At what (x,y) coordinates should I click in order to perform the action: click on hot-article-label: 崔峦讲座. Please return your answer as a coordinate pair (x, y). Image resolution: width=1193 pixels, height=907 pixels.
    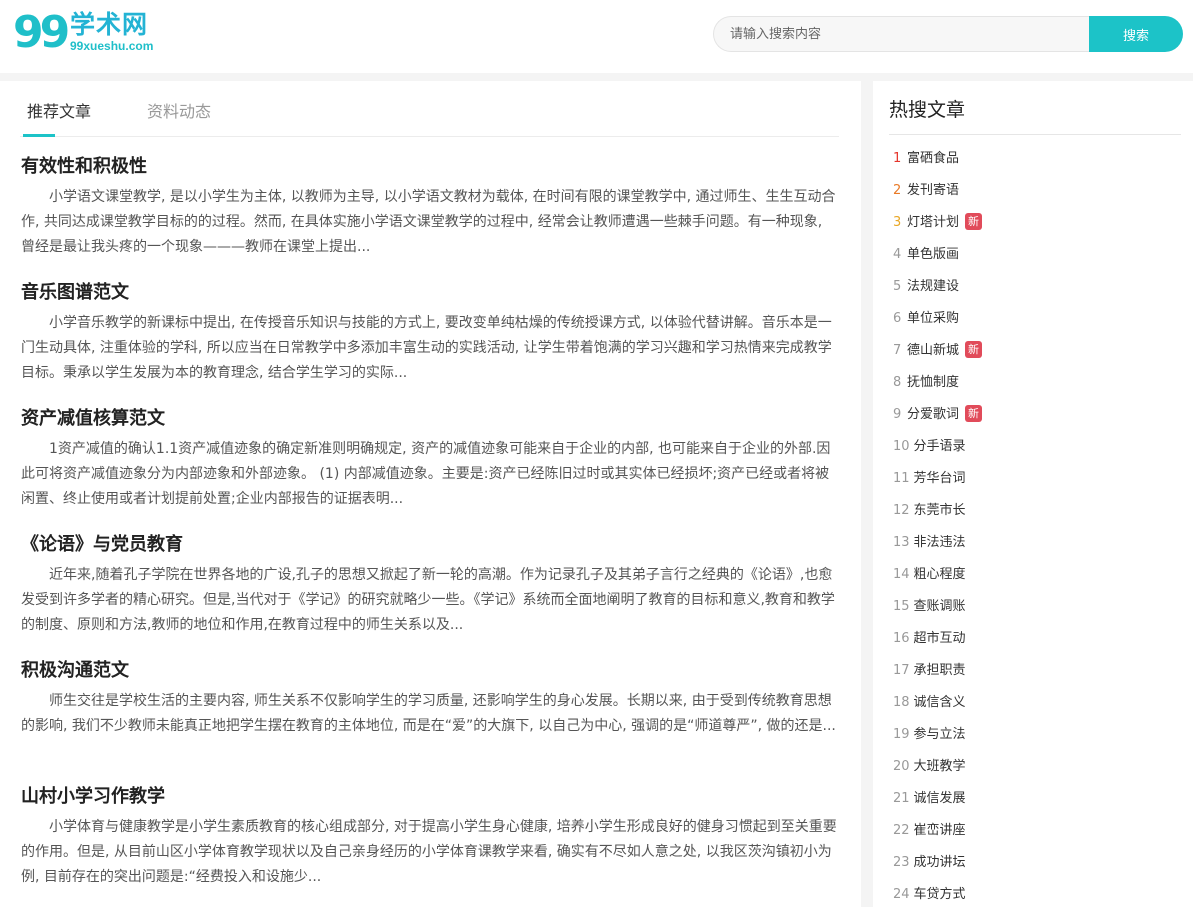
    Looking at the image, I should click on (939, 830).